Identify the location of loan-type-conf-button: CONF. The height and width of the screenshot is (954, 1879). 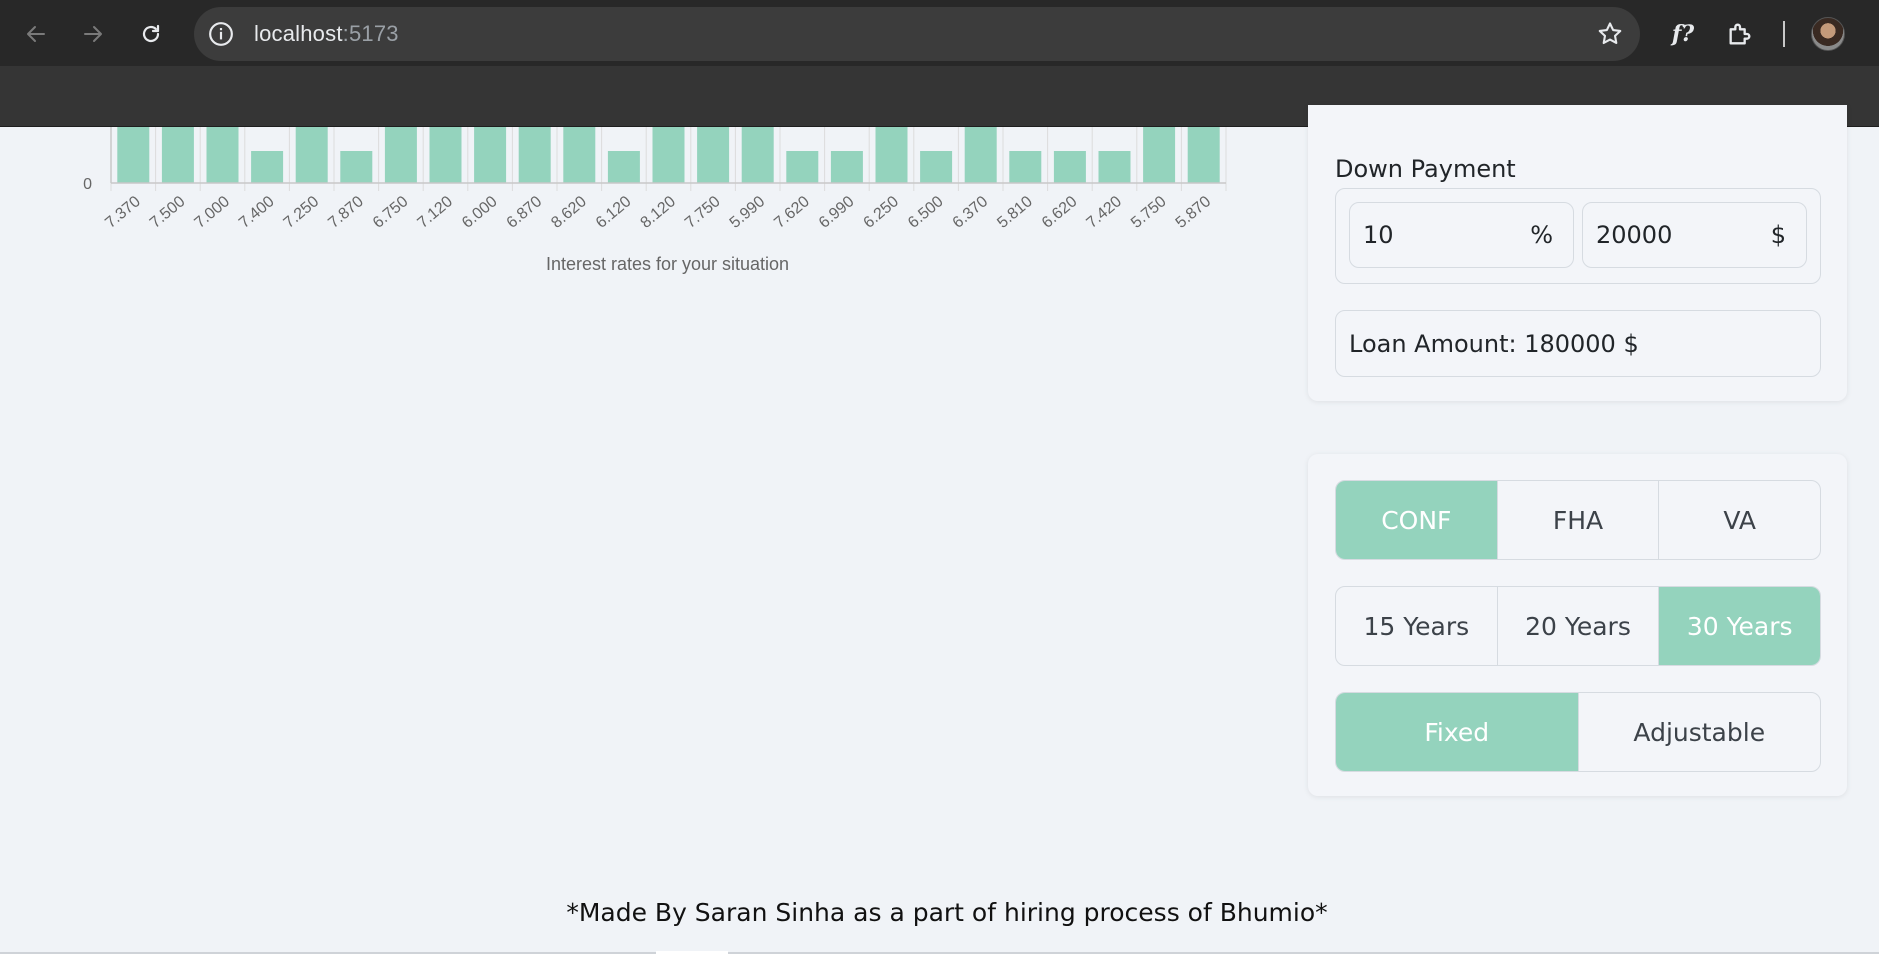
(1417, 520).